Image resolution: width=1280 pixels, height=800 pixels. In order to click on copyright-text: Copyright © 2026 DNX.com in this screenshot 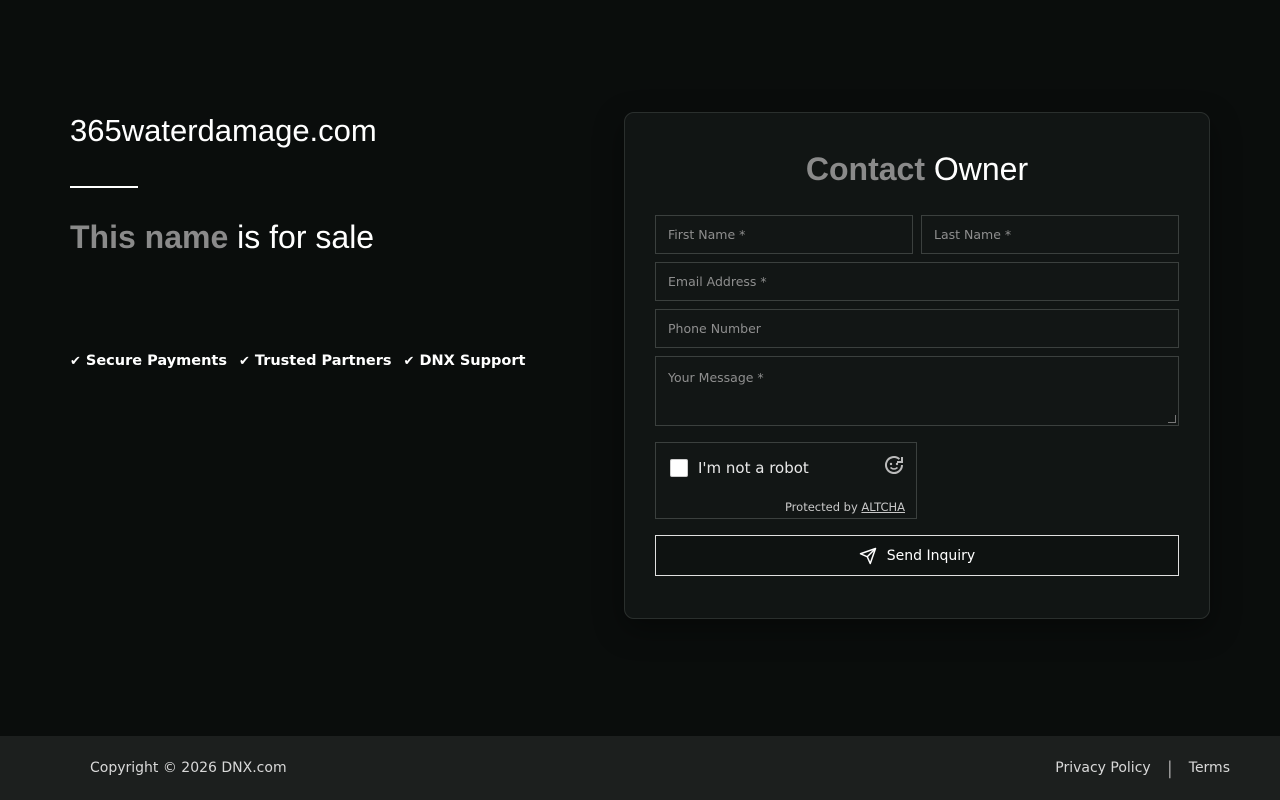, I will do `click(188, 768)`.